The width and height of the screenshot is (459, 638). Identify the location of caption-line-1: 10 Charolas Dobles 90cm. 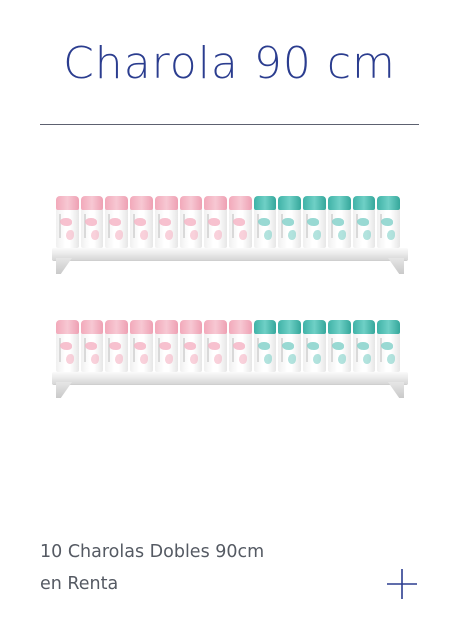
(152, 552).